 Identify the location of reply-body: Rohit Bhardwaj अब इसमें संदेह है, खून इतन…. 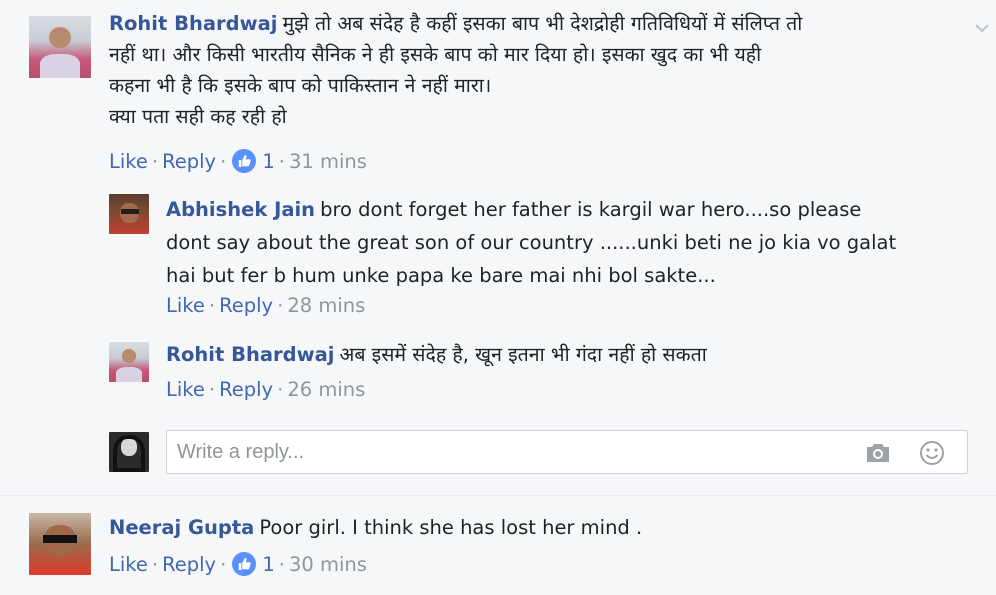
(566, 354).